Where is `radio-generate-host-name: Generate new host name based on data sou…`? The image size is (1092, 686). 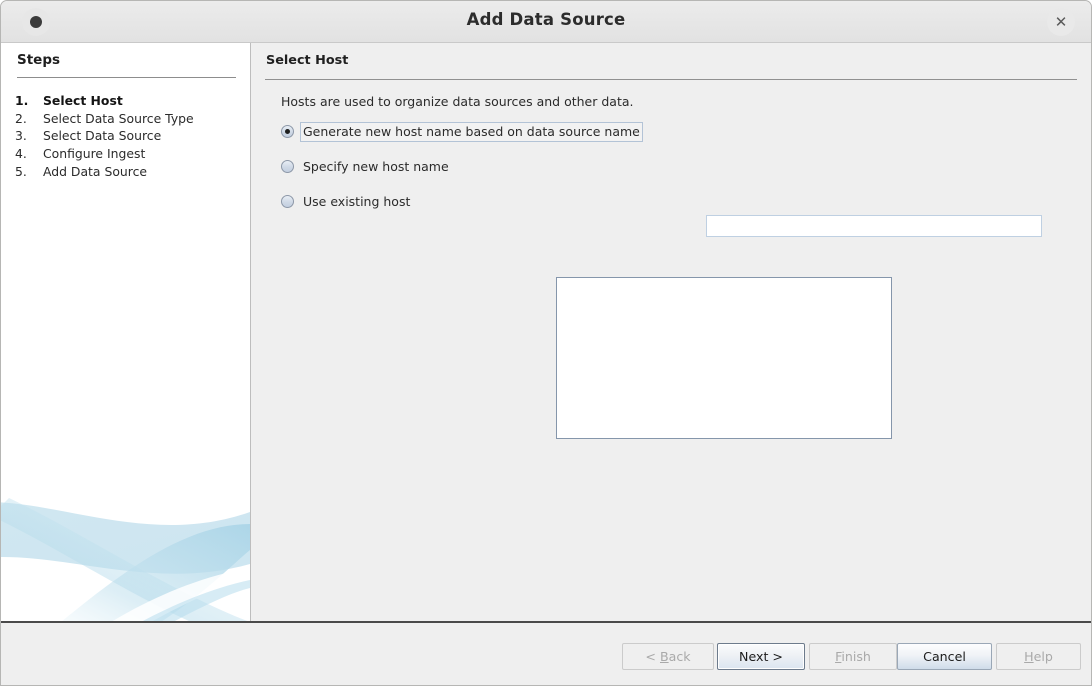 radio-generate-host-name: Generate new host name based on data sou… is located at coordinates (462, 132).